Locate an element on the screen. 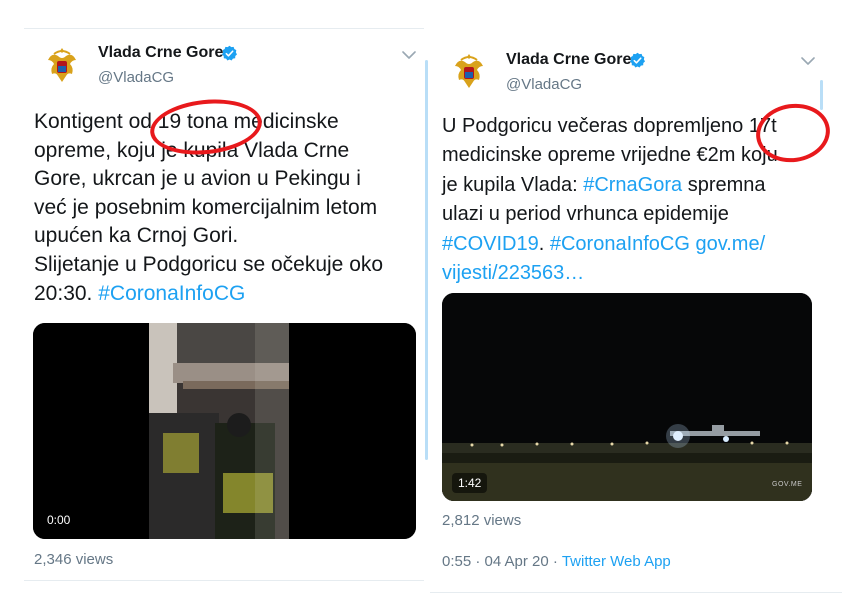 This screenshot has width=842, height=595. text-line: je kupila Vlada: #CrnaGora spremna is located at coordinates (610, 185).